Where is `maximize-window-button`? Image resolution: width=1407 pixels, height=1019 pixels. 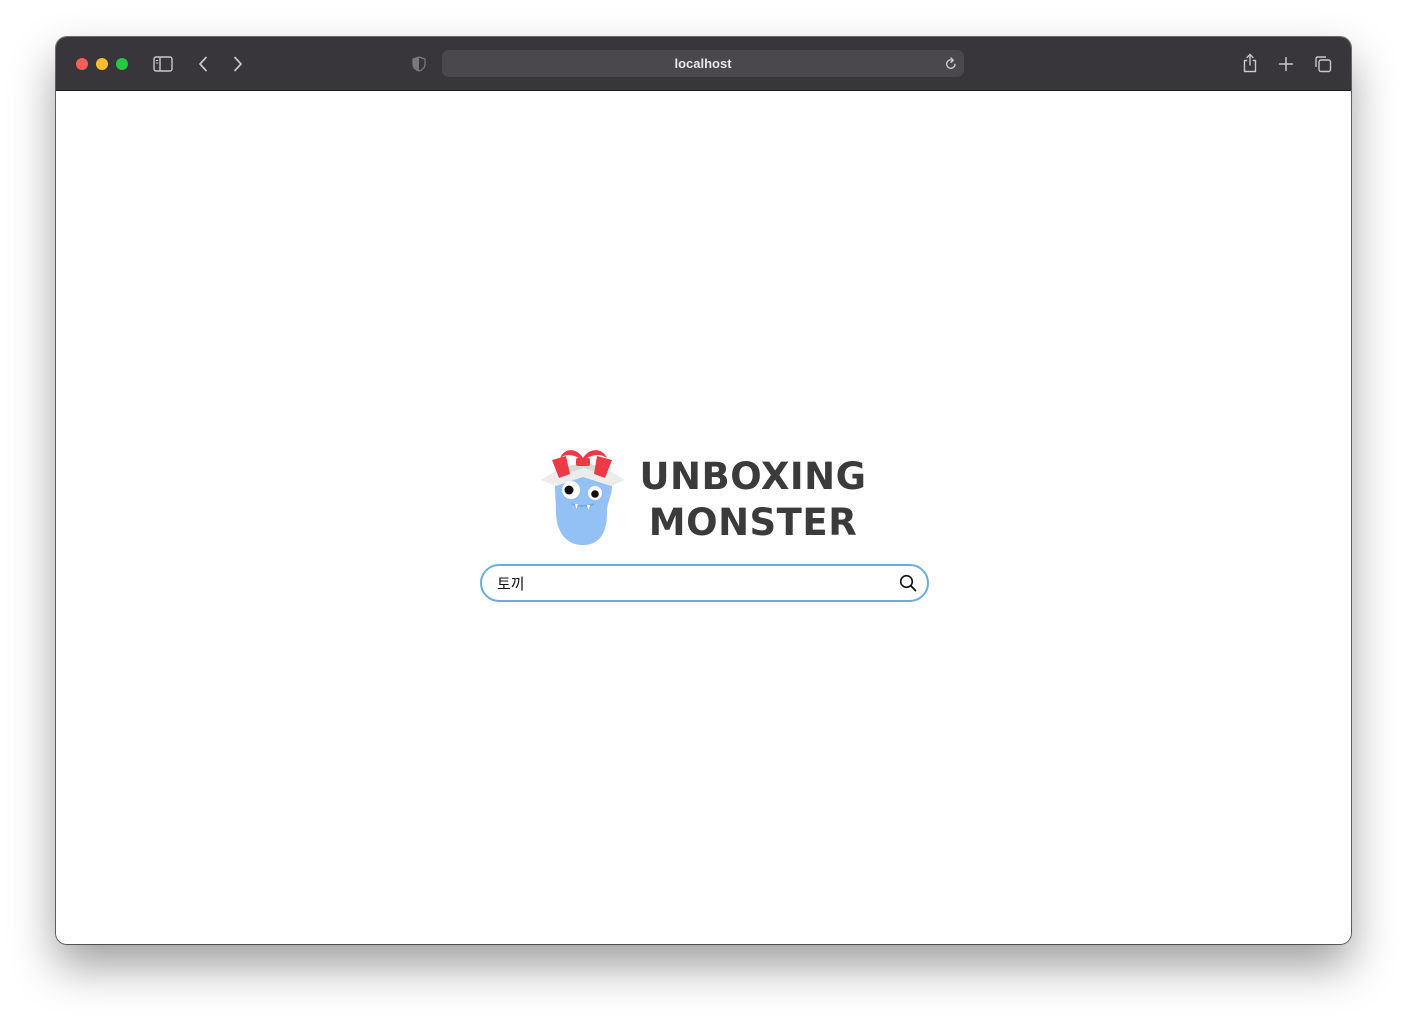
maximize-window-button is located at coordinates (122, 64).